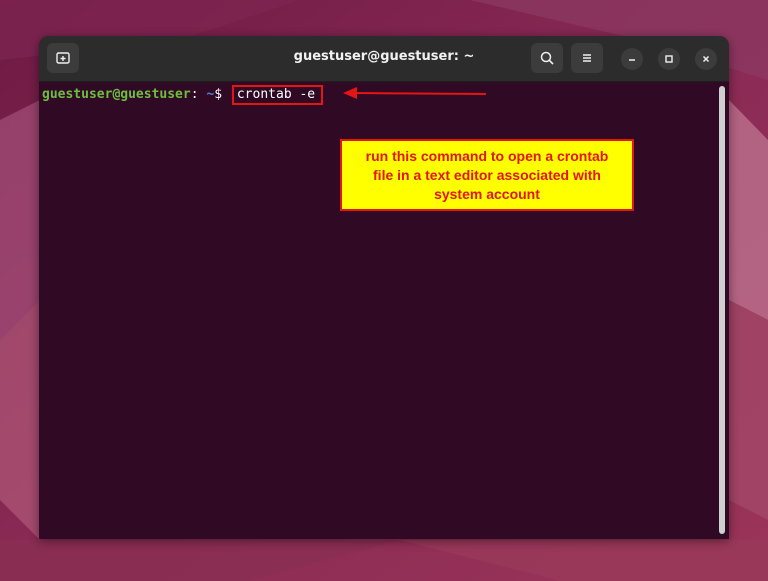 The height and width of the screenshot is (581, 768). I want to click on prompt-symbol: $, so click(222, 94).